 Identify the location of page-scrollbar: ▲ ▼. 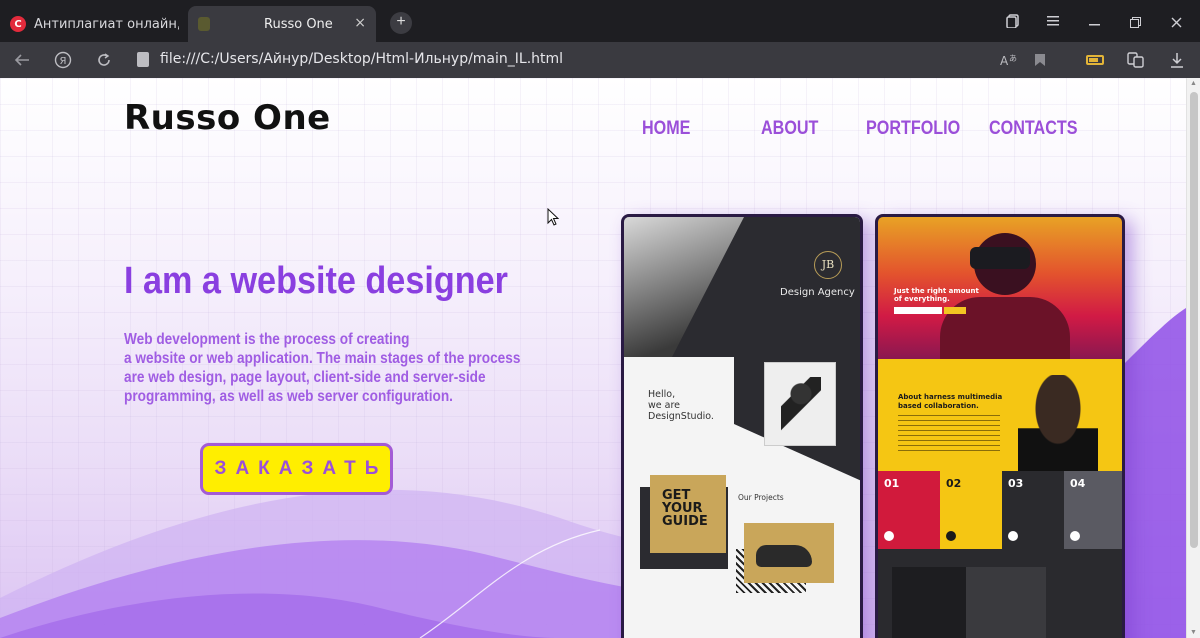
(1193, 358).